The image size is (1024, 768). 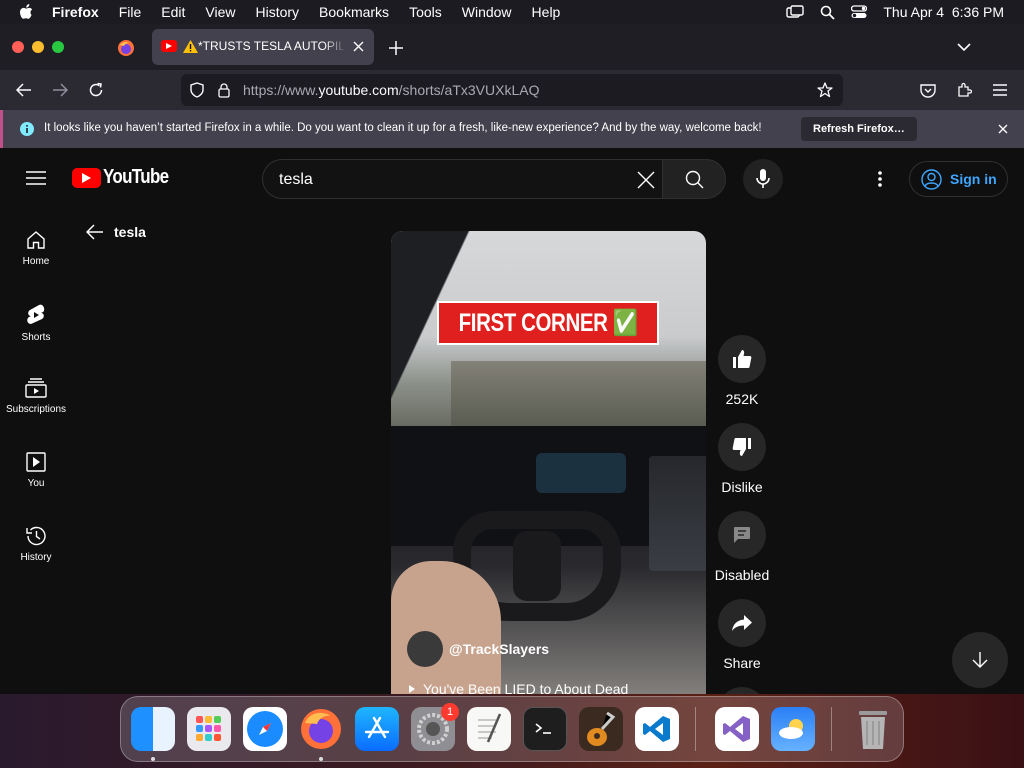 I want to click on sidebar-item-home: Home, so click(x=36, y=248).